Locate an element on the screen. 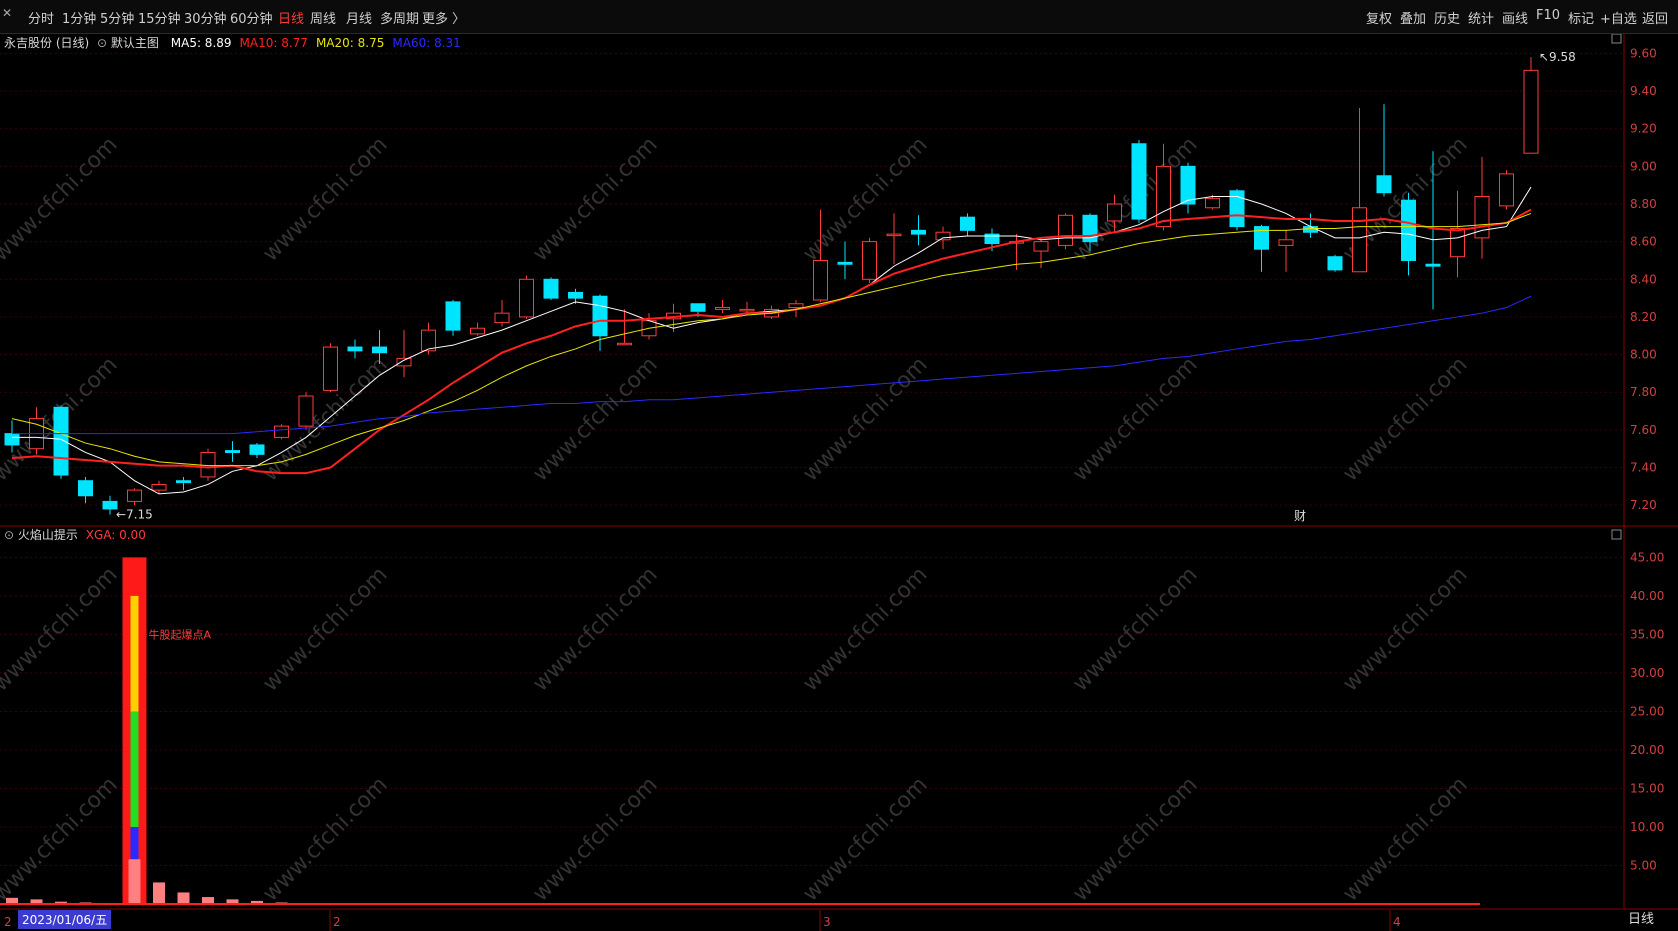  template-icon: ⊙ is located at coordinates (102, 43).